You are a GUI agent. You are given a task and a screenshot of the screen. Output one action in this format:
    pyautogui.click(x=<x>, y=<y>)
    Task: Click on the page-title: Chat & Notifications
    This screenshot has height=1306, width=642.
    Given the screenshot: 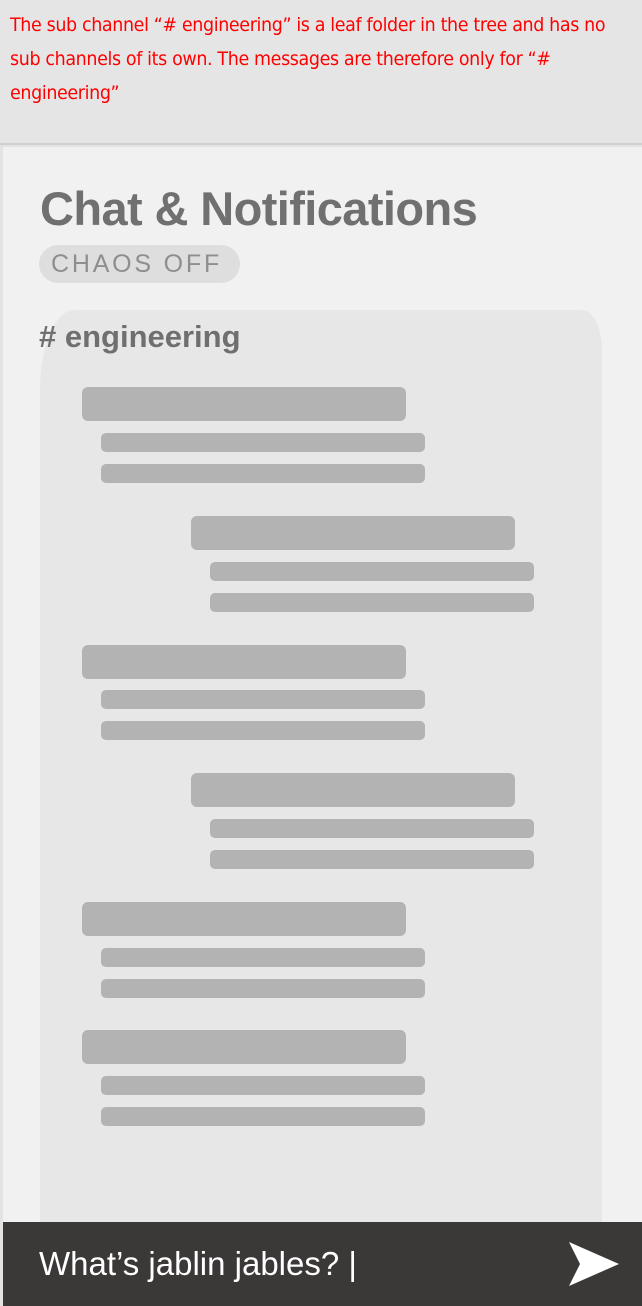 What is the action you would take?
    pyautogui.click(x=259, y=208)
    